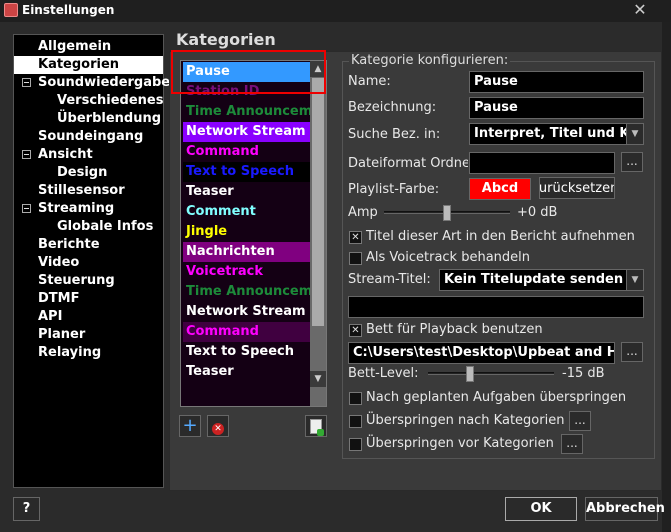 Image resolution: width=671 pixels, height=532 pixels. I want to click on sidebar-item-label: Überblendung, so click(109, 118).